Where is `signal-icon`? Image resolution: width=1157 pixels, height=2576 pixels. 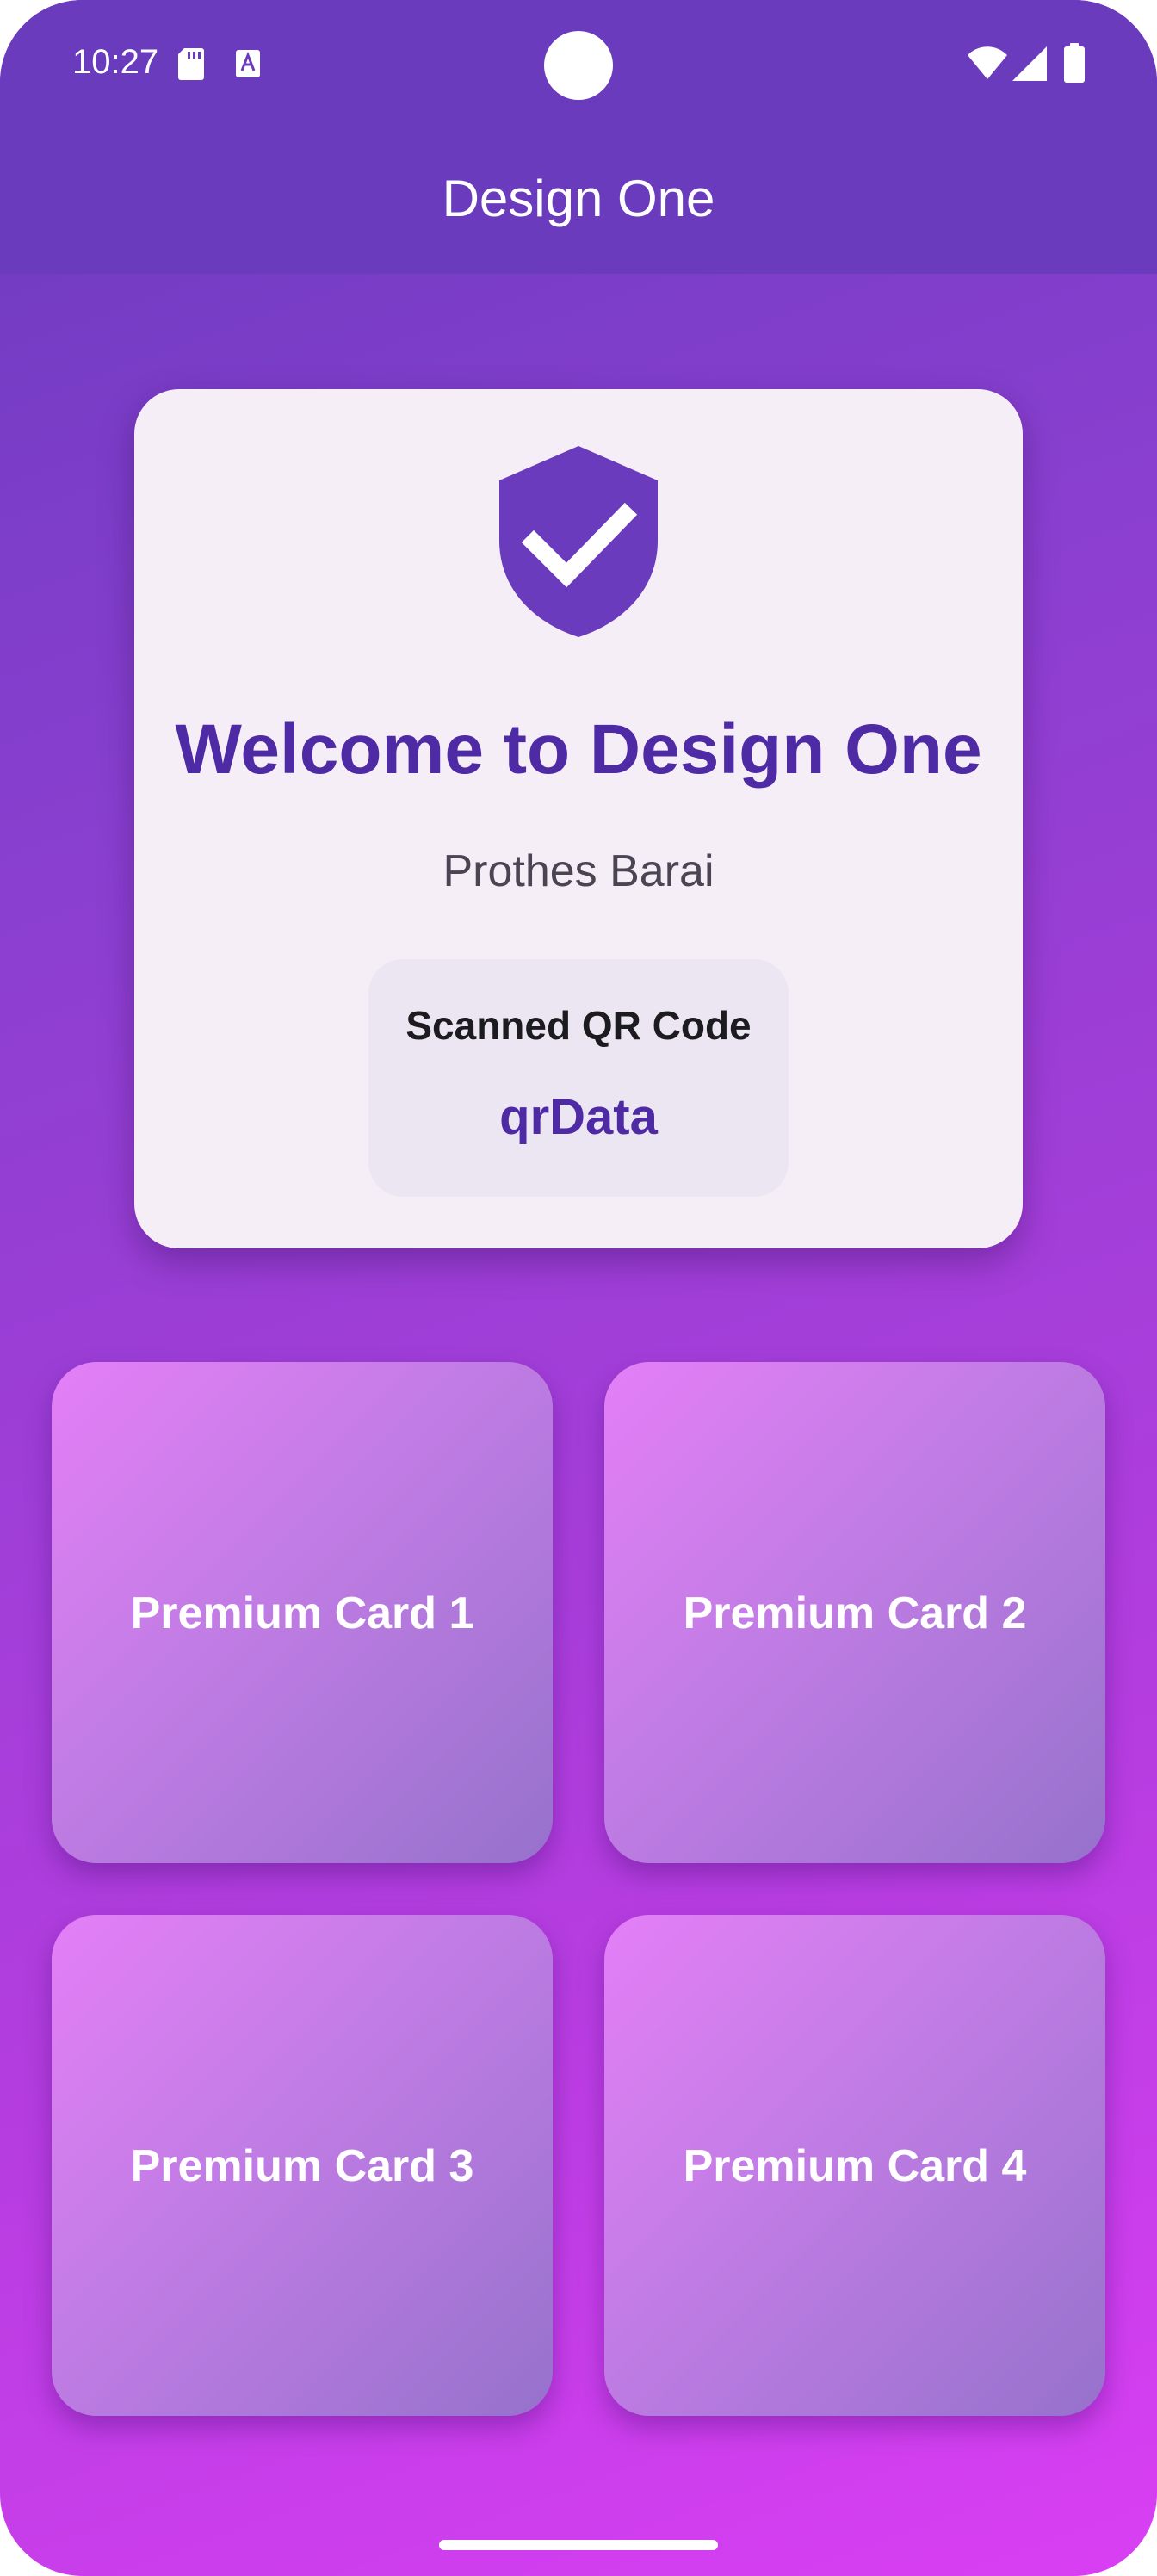
signal-icon is located at coordinates (1029, 65).